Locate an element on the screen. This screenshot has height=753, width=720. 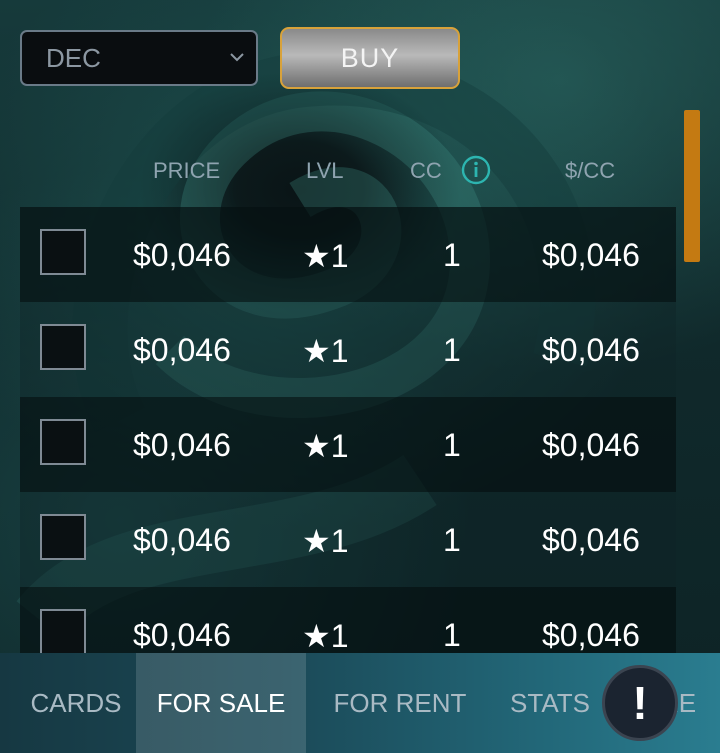
month-select-value: DEC is located at coordinates (73, 57).